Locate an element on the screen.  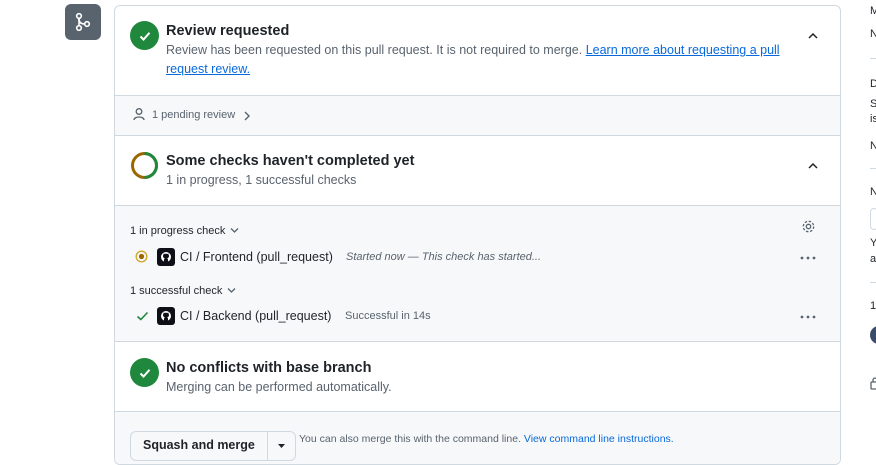
gear-icon is located at coordinates (808, 226).